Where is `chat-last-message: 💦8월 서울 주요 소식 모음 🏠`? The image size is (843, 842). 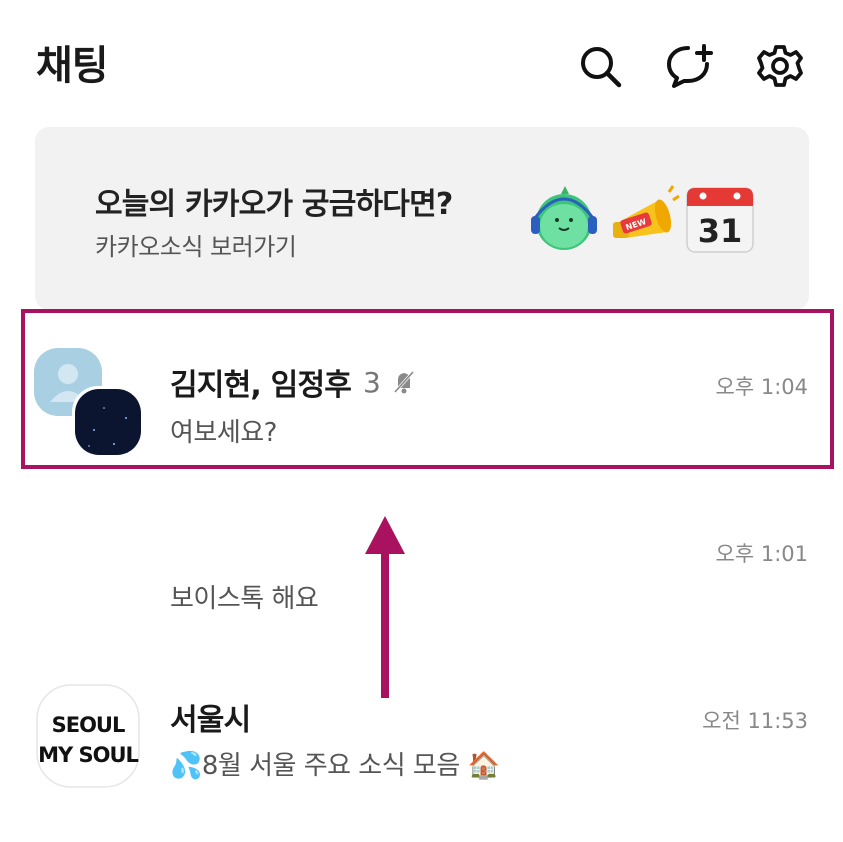
chat-last-message: 💦8월 서울 주요 소식 모음 🏠 is located at coordinates (335, 766).